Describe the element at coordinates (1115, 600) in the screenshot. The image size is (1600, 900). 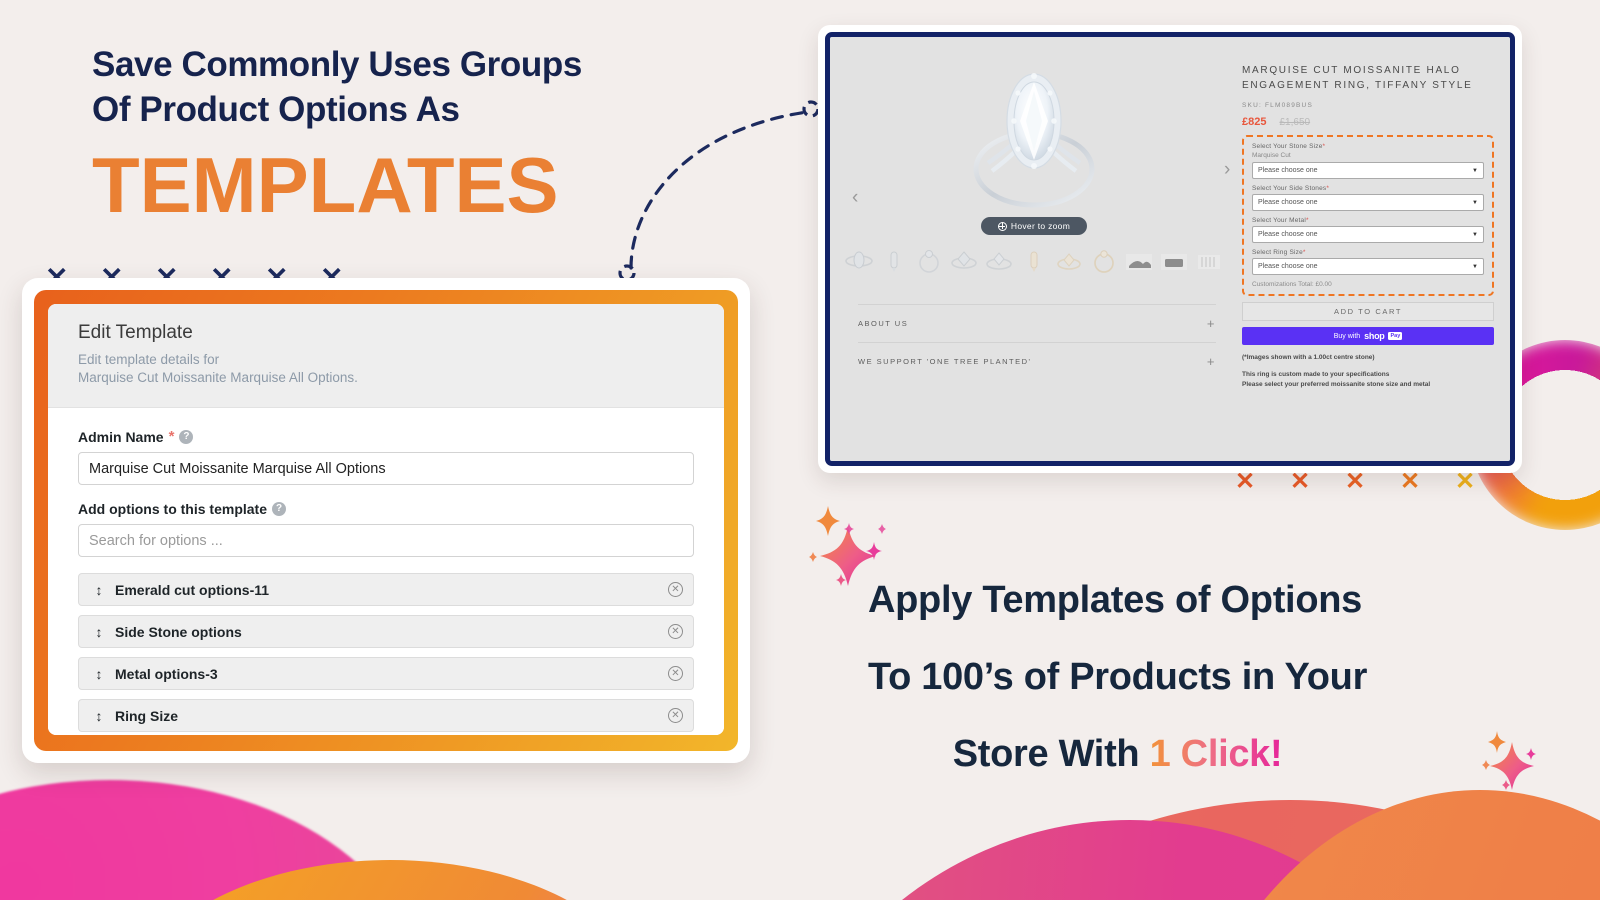
I see `headline-bottom-line1: Apply Templates of Options` at that location.